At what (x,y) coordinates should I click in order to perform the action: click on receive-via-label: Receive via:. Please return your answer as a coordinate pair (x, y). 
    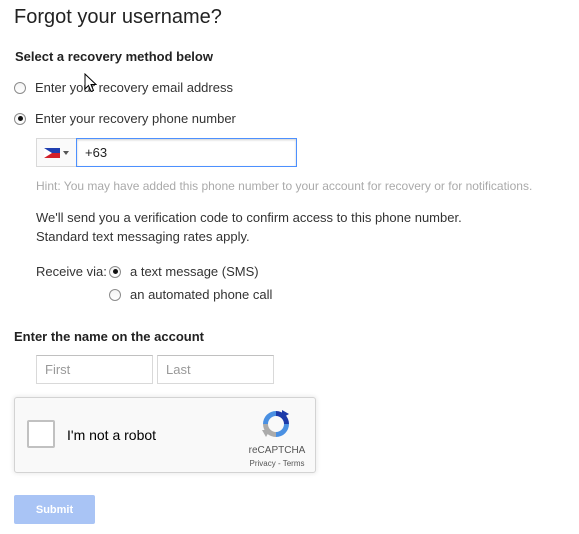
    Looking at the image, I should click on (71, 271).